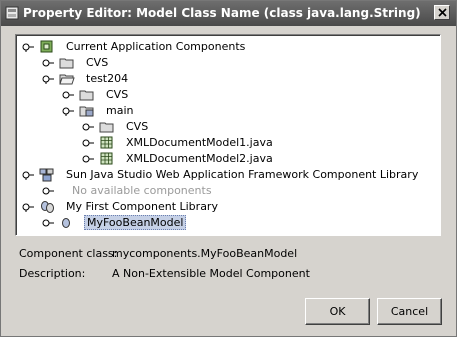  What do you see at coordinates (66, 223) in the screenshot?
I see `bean-icon` at bounding box center [66, 223].